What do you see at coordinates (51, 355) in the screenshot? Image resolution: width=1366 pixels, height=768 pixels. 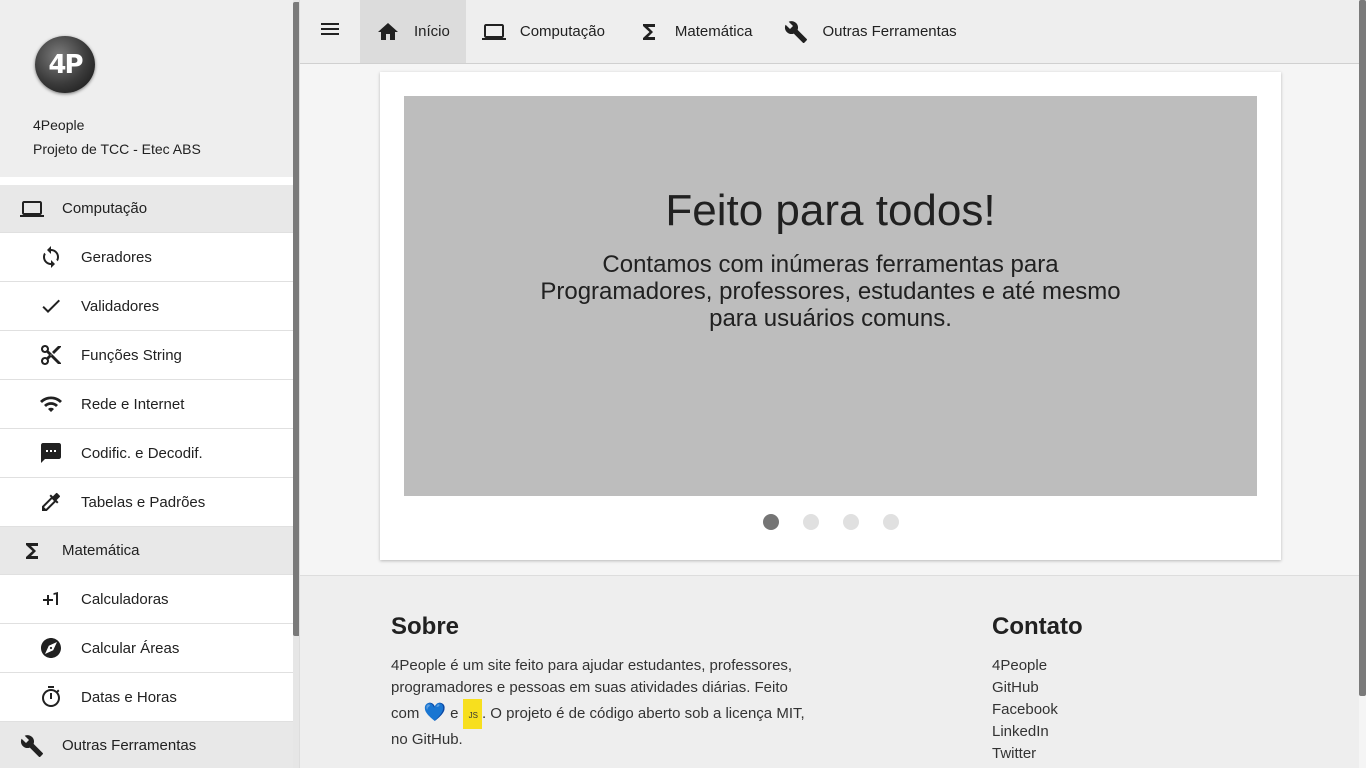 I see `scissors-icon` at bounding box center [51, 355].